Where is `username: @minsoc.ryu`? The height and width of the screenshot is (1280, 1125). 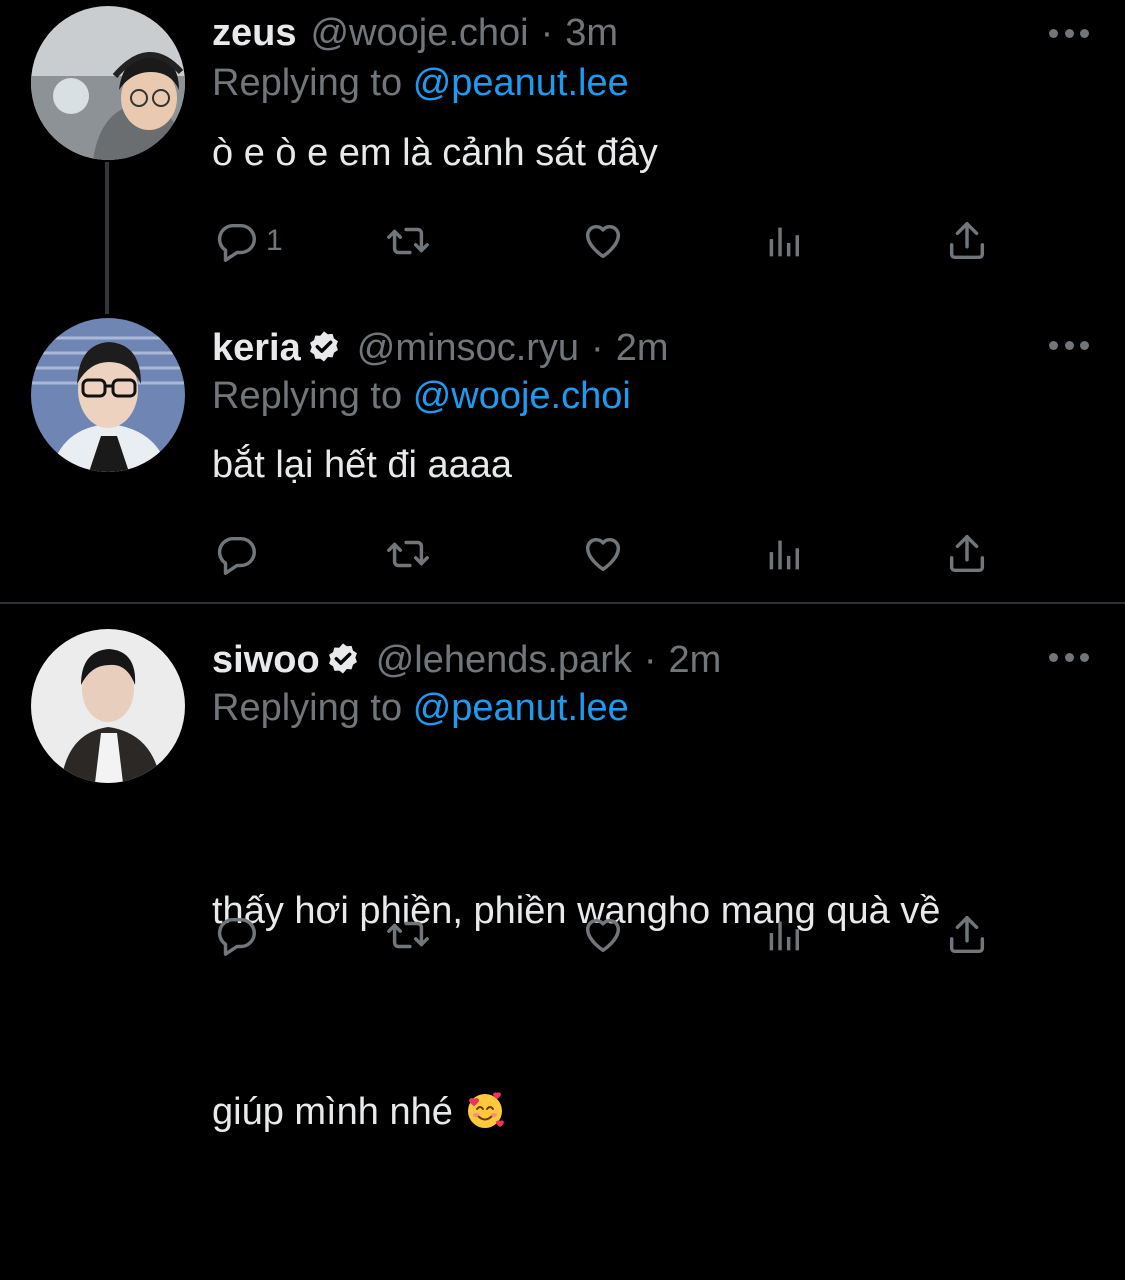
username: @minsoc.ryu is located at coordinates (468, 348).